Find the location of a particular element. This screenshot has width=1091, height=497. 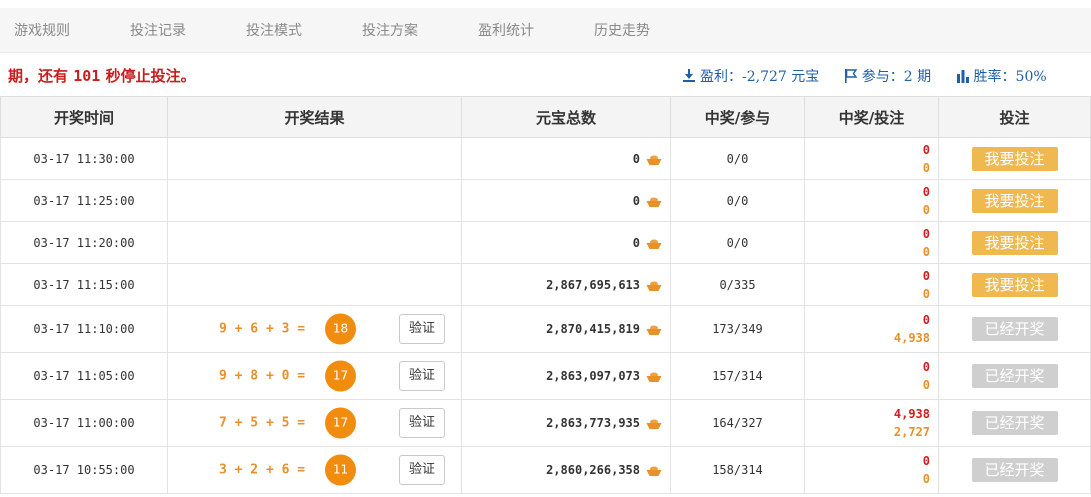

draw-time-cell: 03-17 11:05:00 is located at coordinates (84, 376).